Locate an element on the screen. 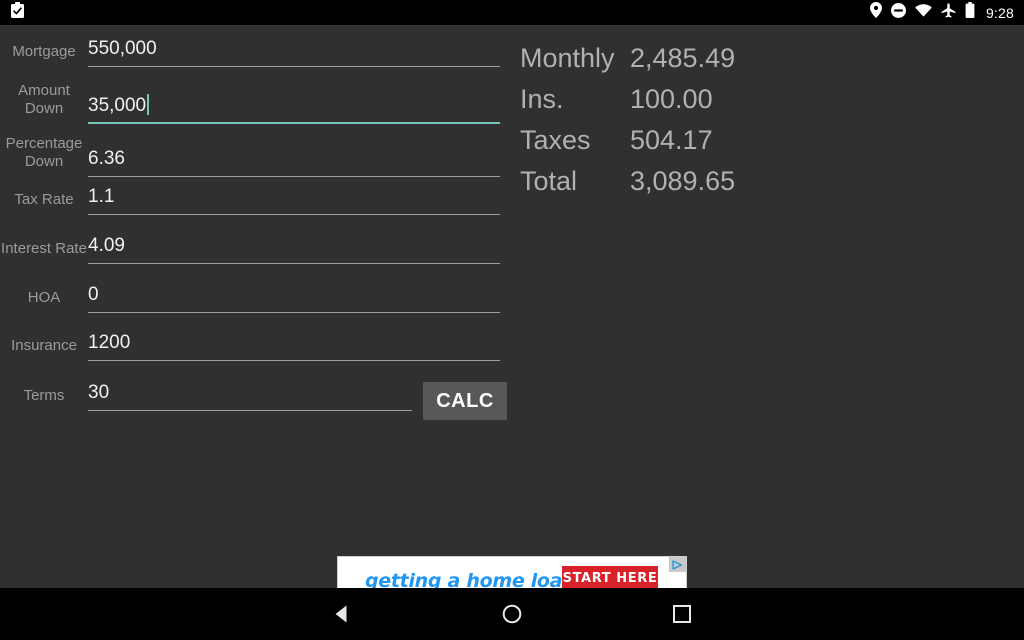 Image resolution: width=1024 pixels, height=640 pixels. field-label-tax-rate: Tax Rate is located at coordinates (44, 199).